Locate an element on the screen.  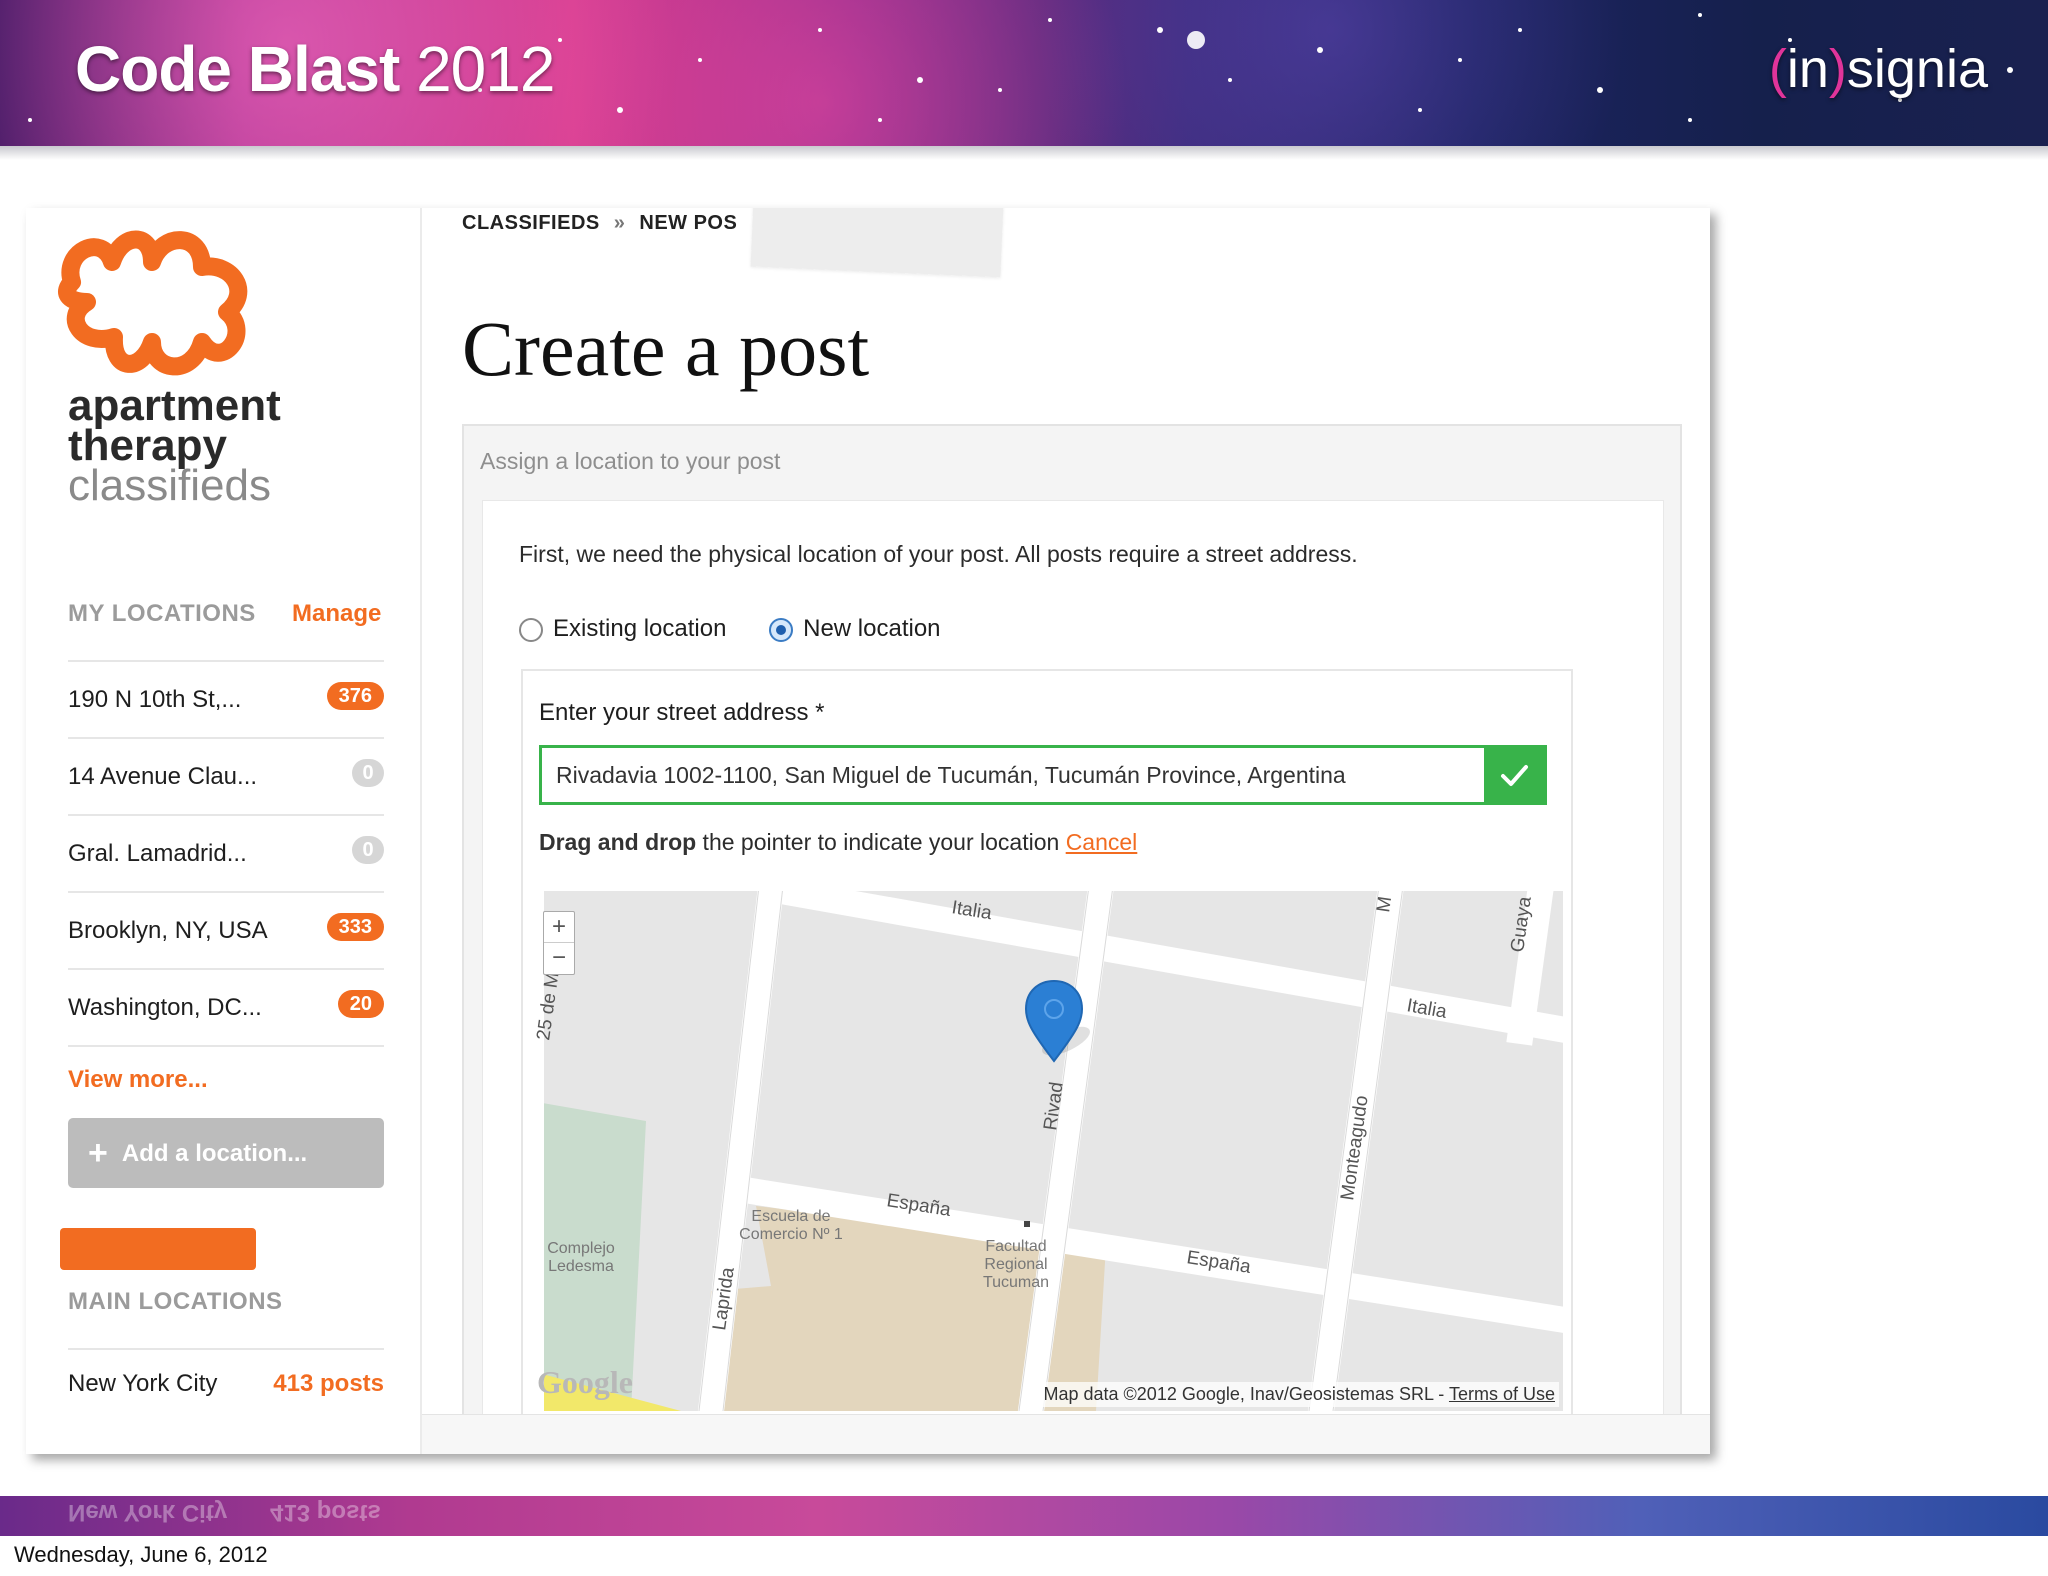
poi-label: Ledesma is located at coordinates (581, 1266).